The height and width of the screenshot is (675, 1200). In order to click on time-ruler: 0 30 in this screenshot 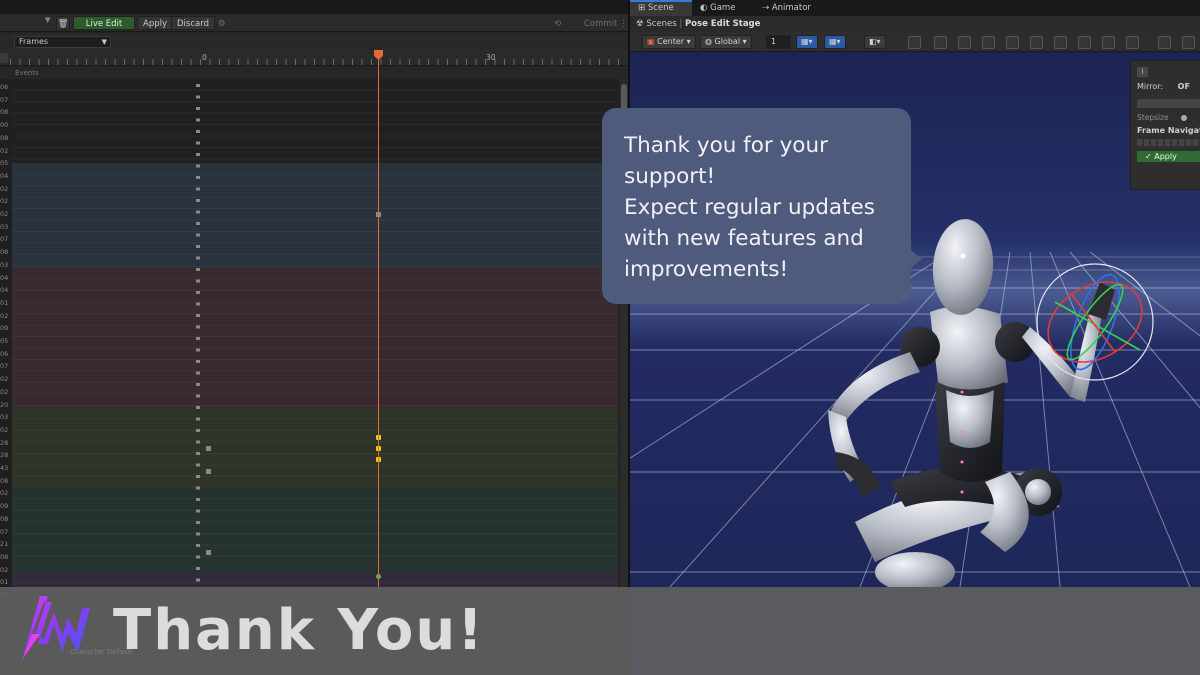, I will do `click(314, 58)`.